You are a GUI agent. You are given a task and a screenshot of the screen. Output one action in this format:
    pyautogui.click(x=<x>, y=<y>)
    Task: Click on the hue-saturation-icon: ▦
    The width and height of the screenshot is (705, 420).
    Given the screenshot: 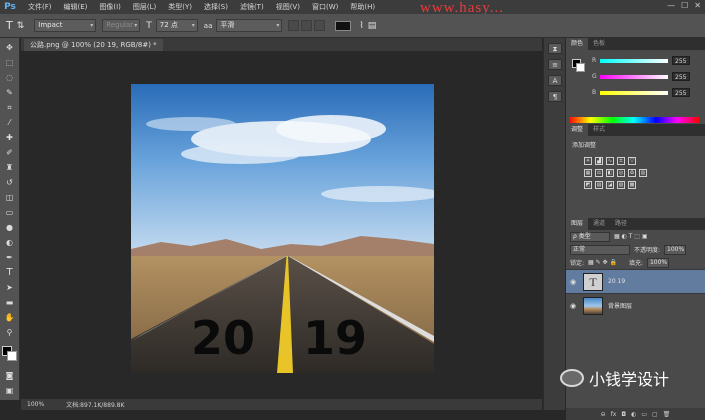 What is the action you would take?
    pyautogui.click(x=588, y=173)
    